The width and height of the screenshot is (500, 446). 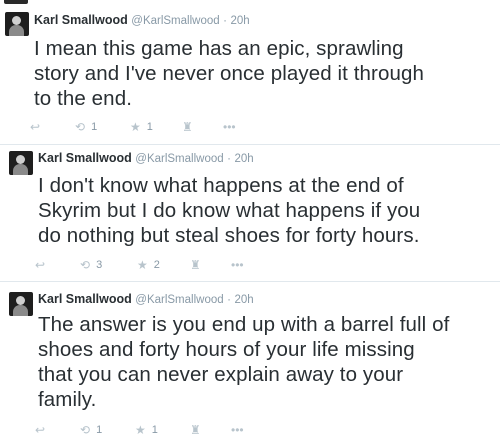 What do you see at coordinates (83, 98) in the screenshot?
I see `tweet-text-line: to the end.` at bounding box center [83, 98].